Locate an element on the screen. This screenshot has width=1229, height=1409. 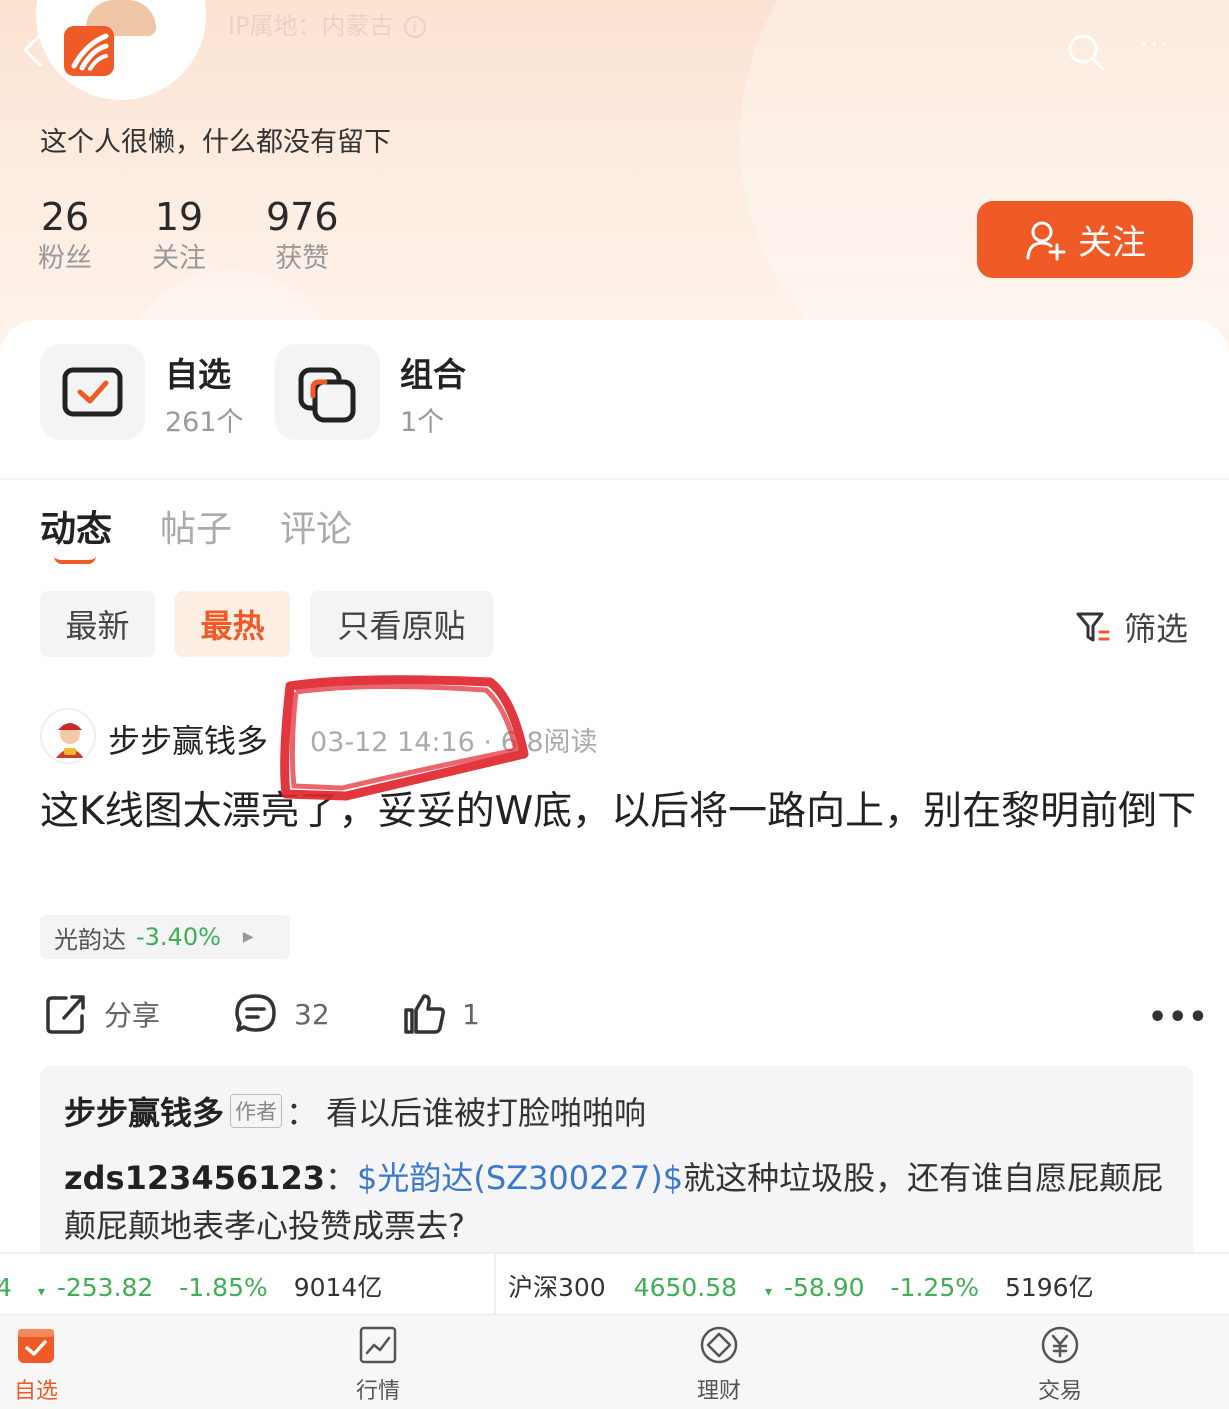
watchlist-title: 自选 is located at coordinates (198, 372).